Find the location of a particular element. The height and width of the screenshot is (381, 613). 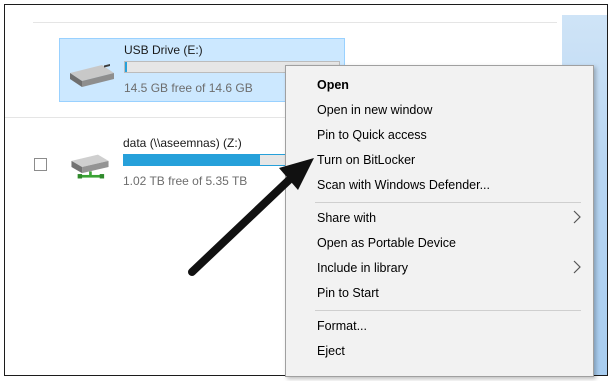

menu-item-label: Eject is located at coordinates (331, 351).